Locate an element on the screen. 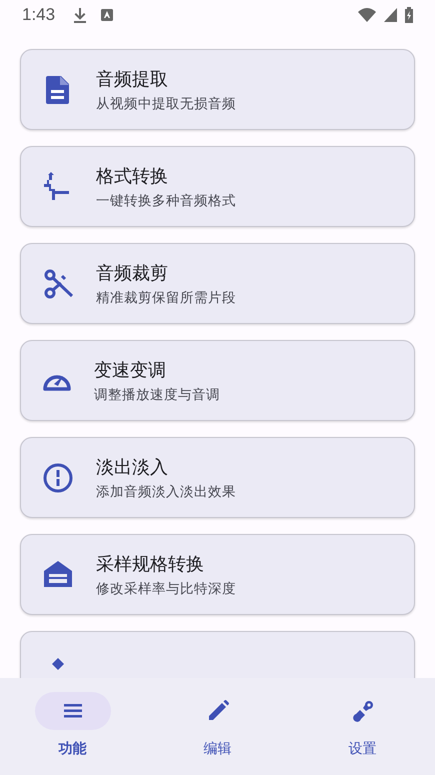  nav-tab: 功能 is located at coordinates (72, 726).